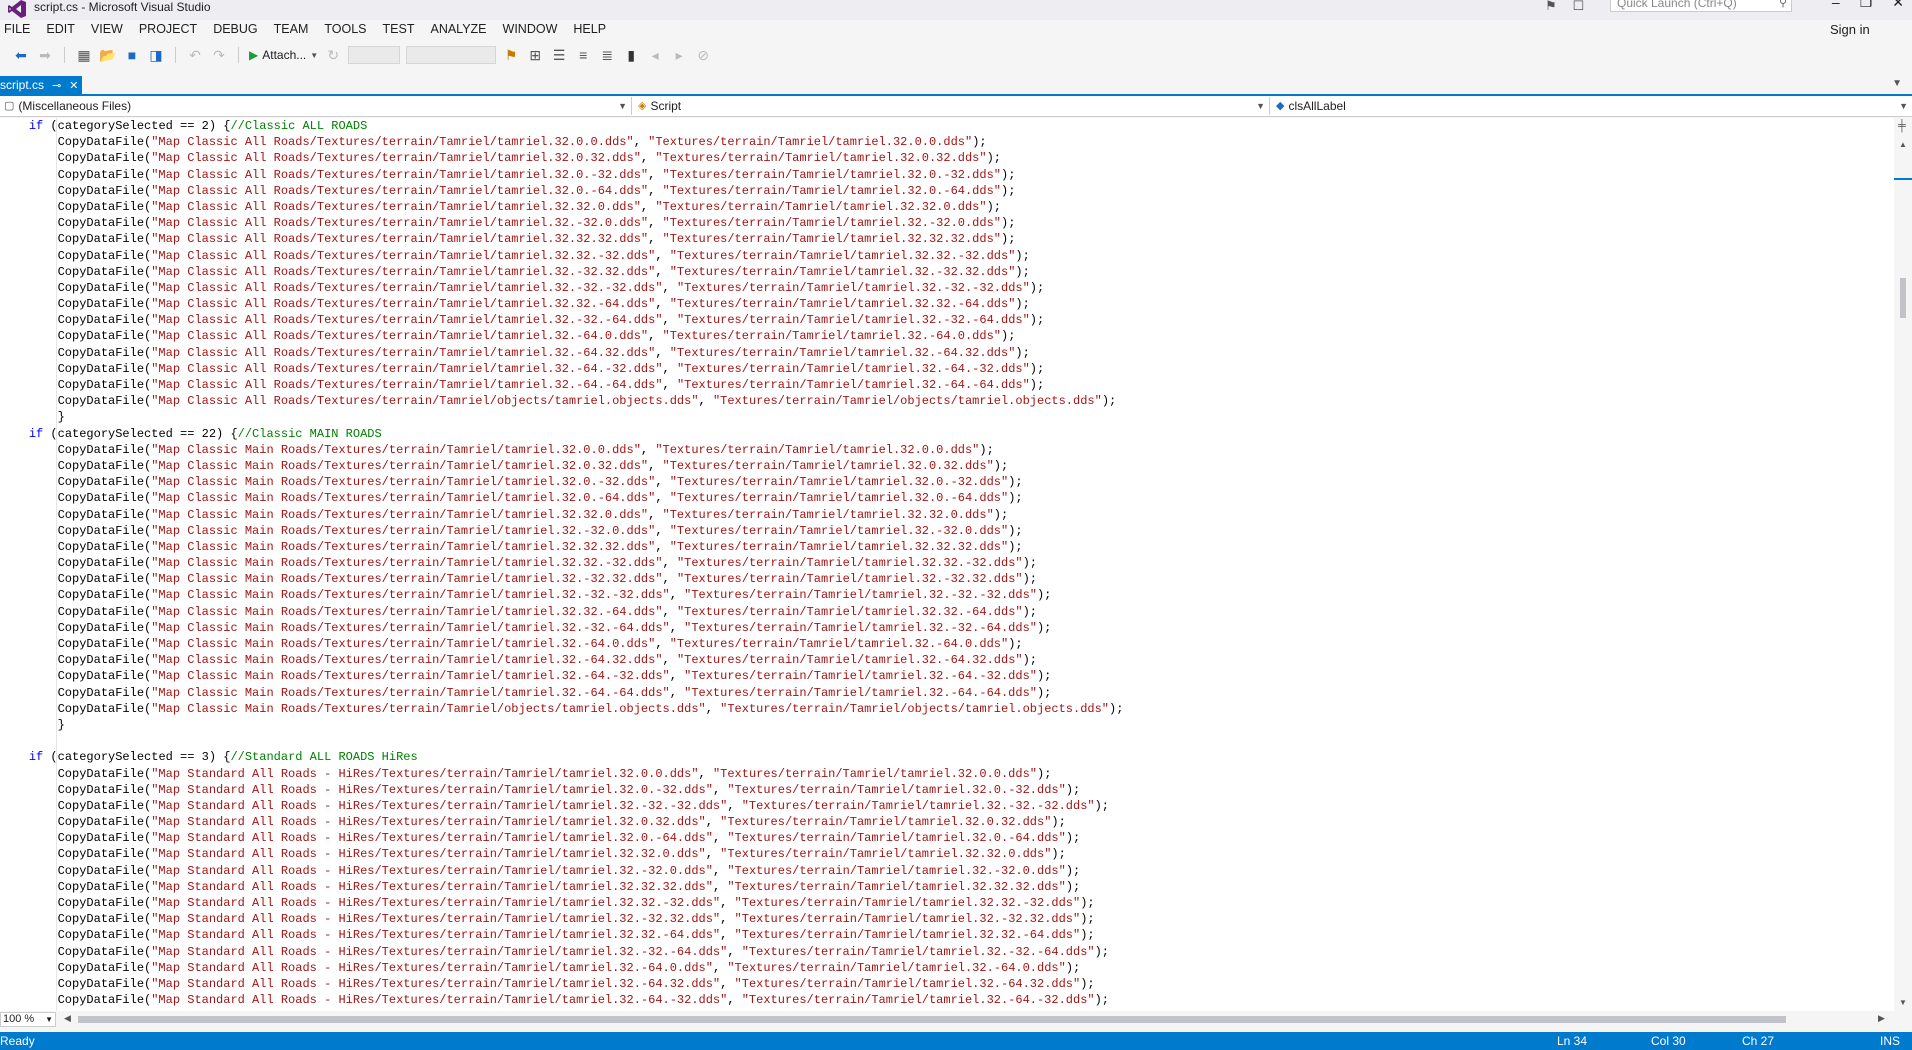 The width and height of the screenshot is (1912, 1050). What do you see at coordinates (28, 1019) in the screenshot?
I see `zoom-combo: 100 % ▼` at bounding box center [28, 1019].